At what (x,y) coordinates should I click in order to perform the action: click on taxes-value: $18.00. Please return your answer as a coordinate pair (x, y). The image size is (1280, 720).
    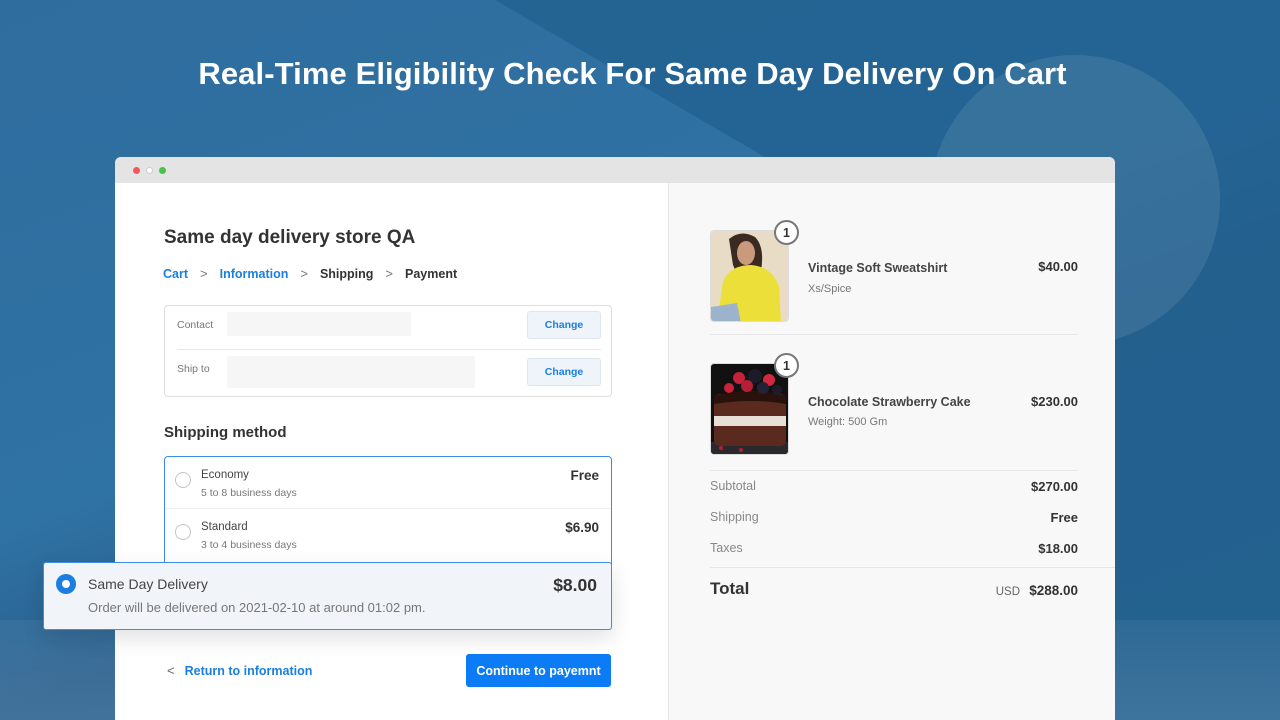
    Looking at the image, I should click on (1058, 548).